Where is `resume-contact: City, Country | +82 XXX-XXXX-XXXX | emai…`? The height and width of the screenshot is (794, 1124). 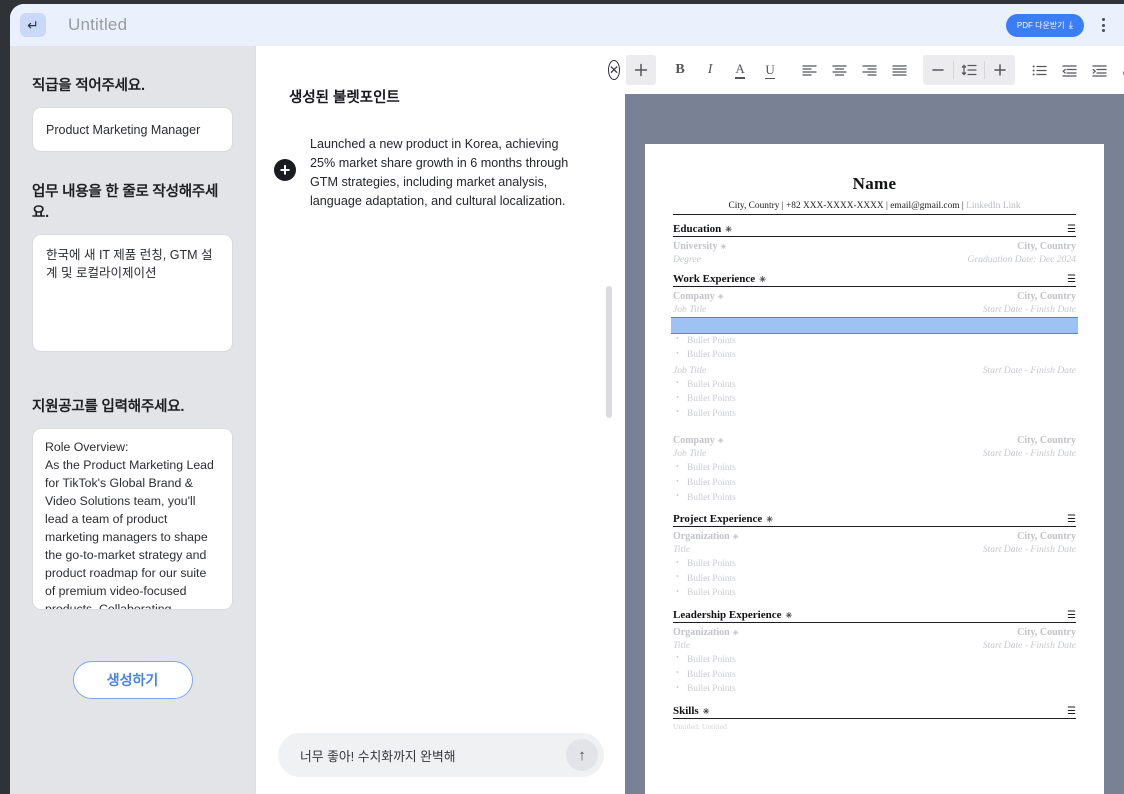 resume-contact: City, Country | +82 XXX-XXXX-XXXX | emai… is located at coordinates (874, 208).